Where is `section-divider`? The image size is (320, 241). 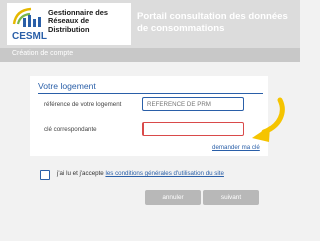
section-divider is located at coordinates (150, 93).